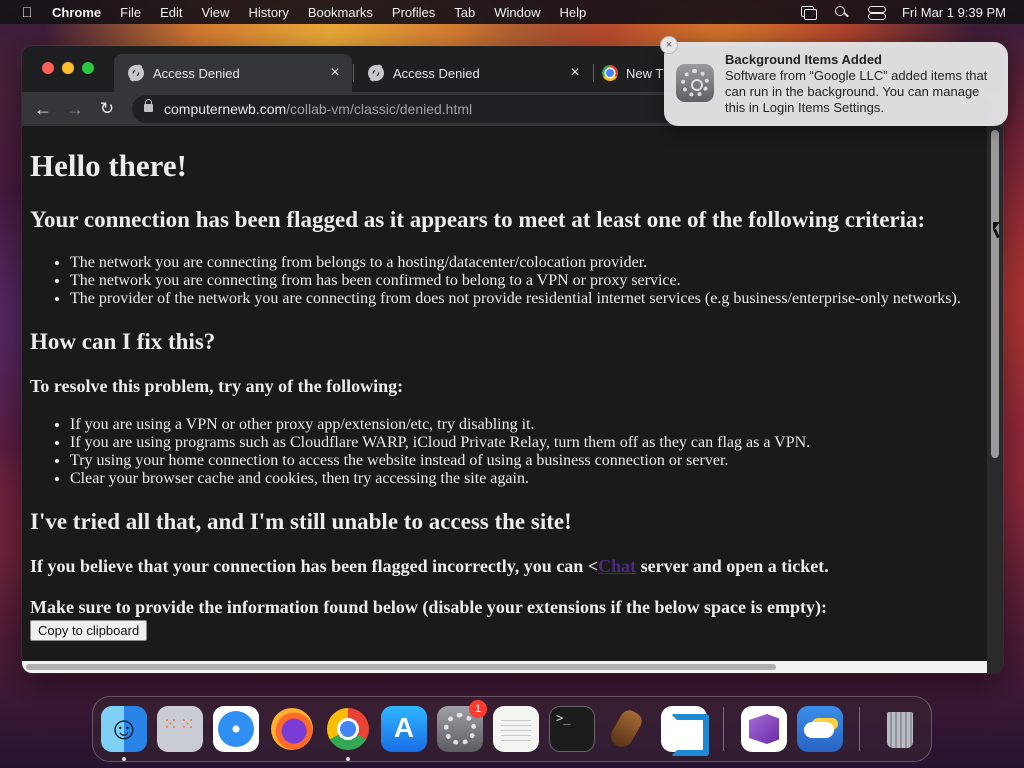  What do you see at coordinates (89, 630) in the screenshot?
I see `copy-to-clipboard-button: Copy to clipboard` at bounding box center [89, 630].